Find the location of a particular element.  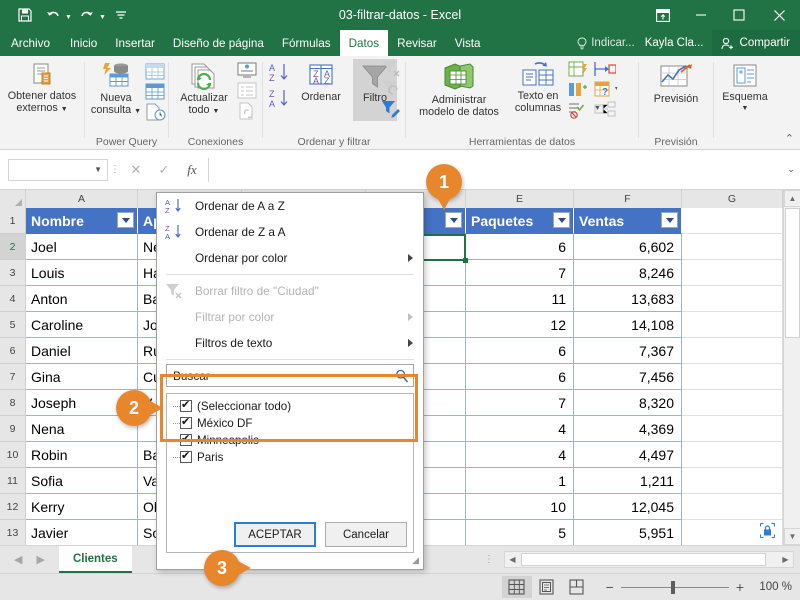

cell-F10: 4,497 is located at coordinates (628, 455).